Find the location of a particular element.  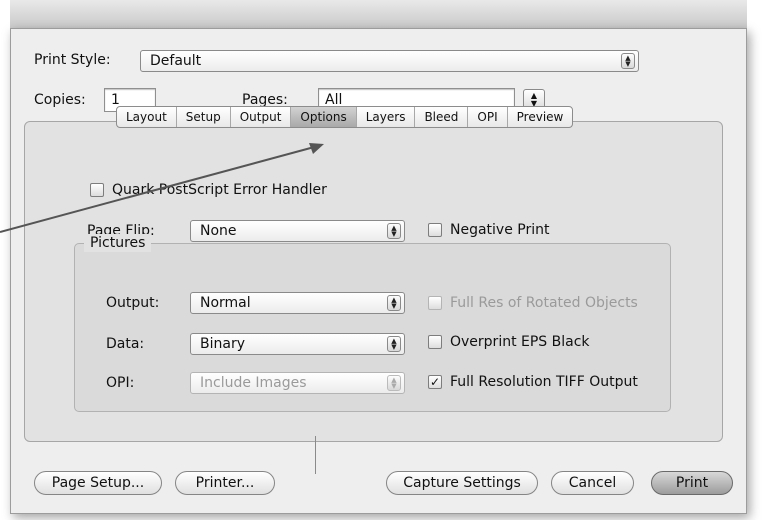

negative-print-label: Negative Print is located at coordinates (500, 230).